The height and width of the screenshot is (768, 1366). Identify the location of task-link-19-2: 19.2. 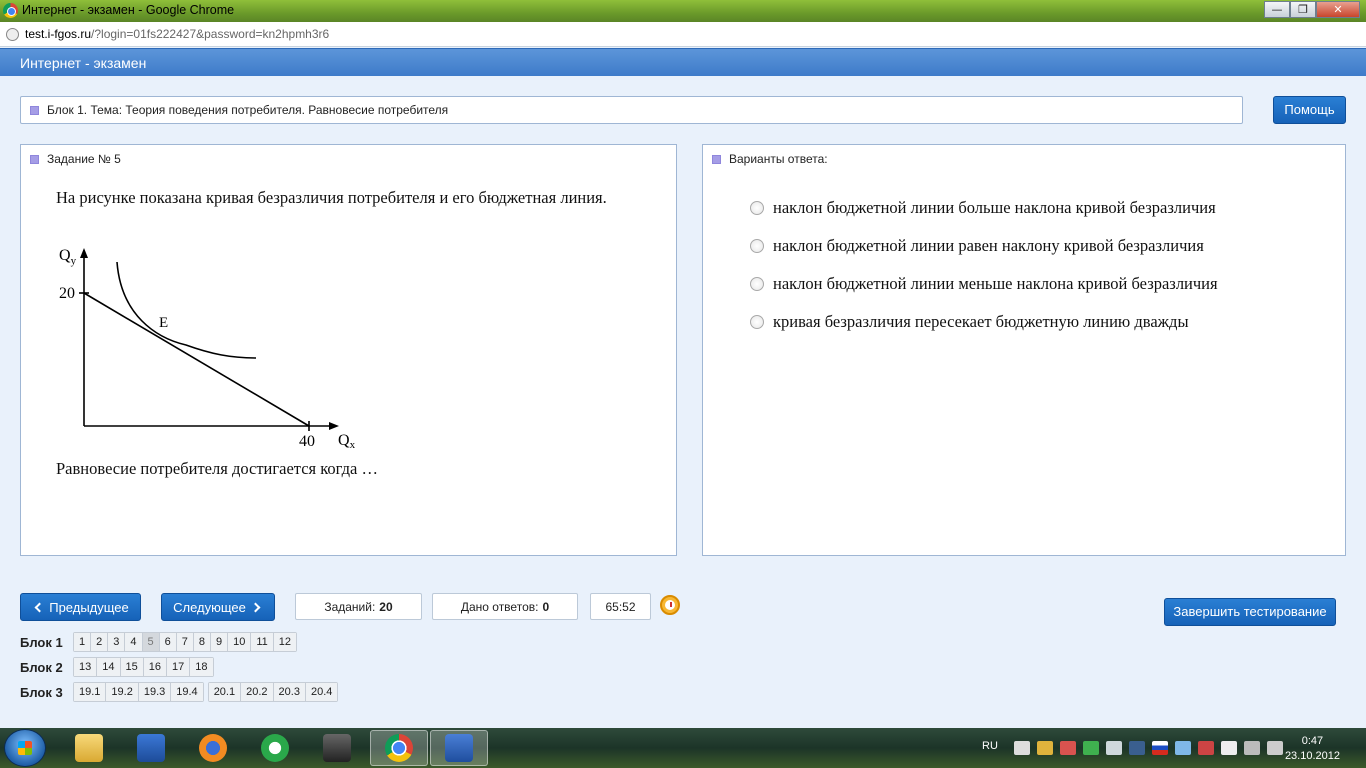
(122, 692).